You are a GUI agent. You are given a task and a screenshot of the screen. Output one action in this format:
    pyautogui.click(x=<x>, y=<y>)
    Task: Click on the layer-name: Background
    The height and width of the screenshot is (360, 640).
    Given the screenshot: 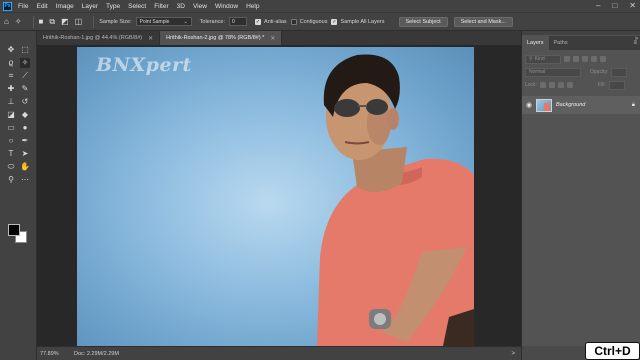 What is the action you would take?
    pyautogui.click(x=571, y=105)
    